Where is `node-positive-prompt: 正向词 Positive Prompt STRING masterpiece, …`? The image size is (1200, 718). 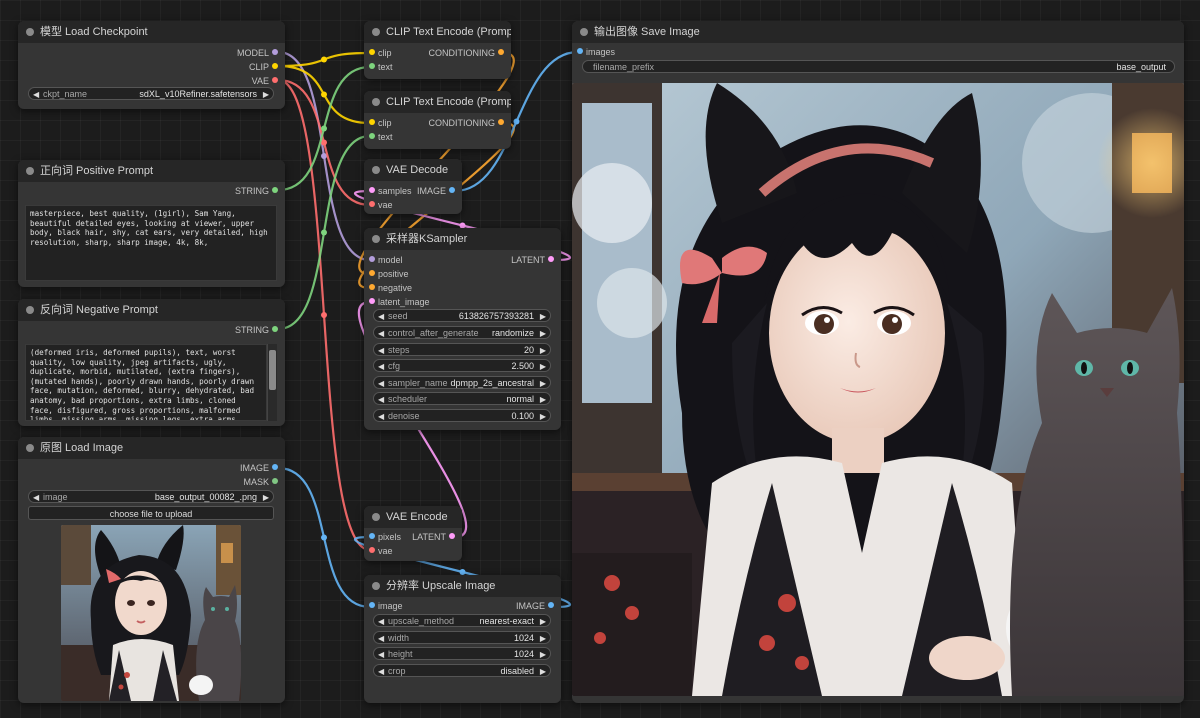
node-positive-prompt: 正向词 Positive Prompt STRING masterpiece, … is located at coordinates (151, 223).